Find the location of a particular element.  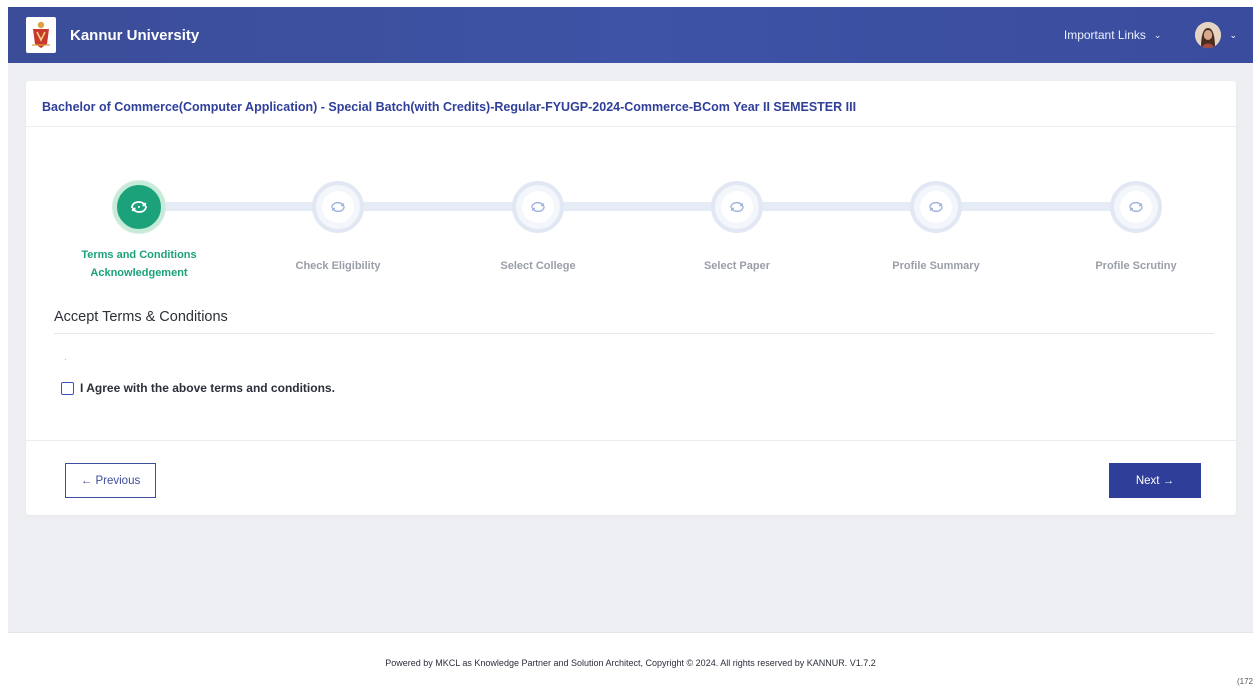

step-label: Terms and Conditions is located at coordinates (139, 255).